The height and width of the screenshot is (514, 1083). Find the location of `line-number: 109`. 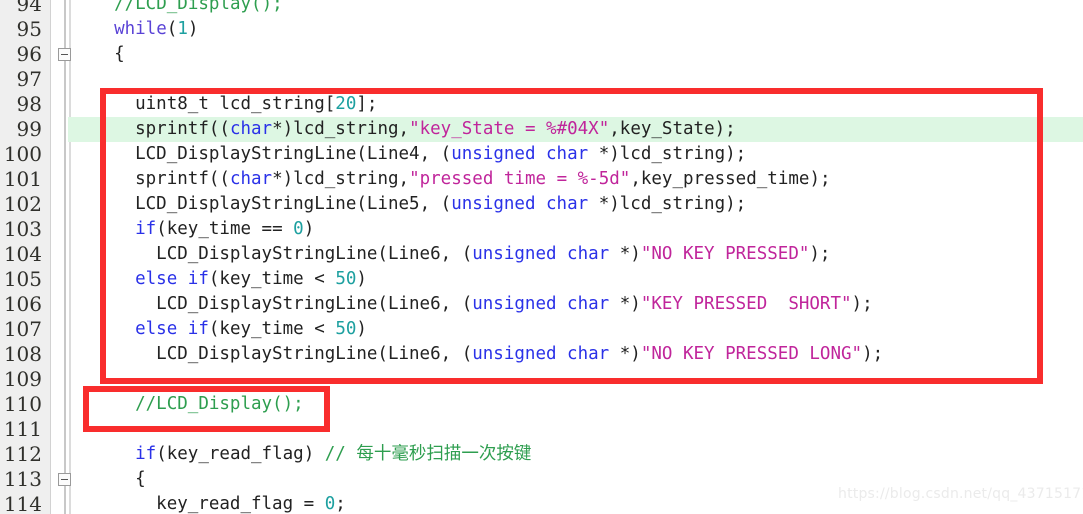

line-number: 109 is located at coordinates (22, 379).